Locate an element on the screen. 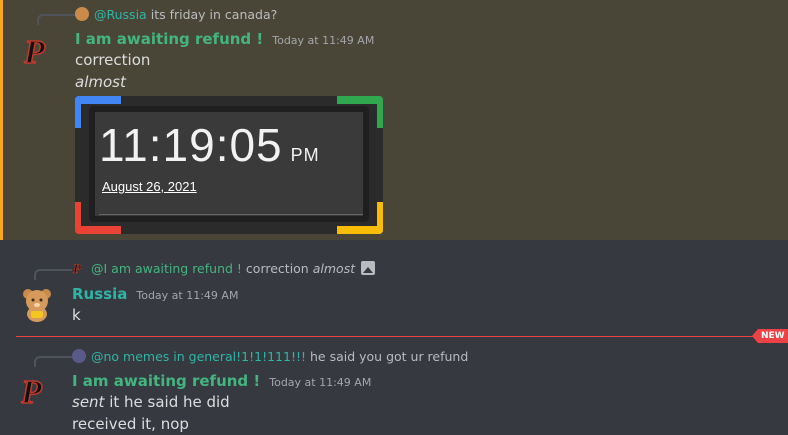  refund-mini-avatar: P is located at coordinates (78, 268).